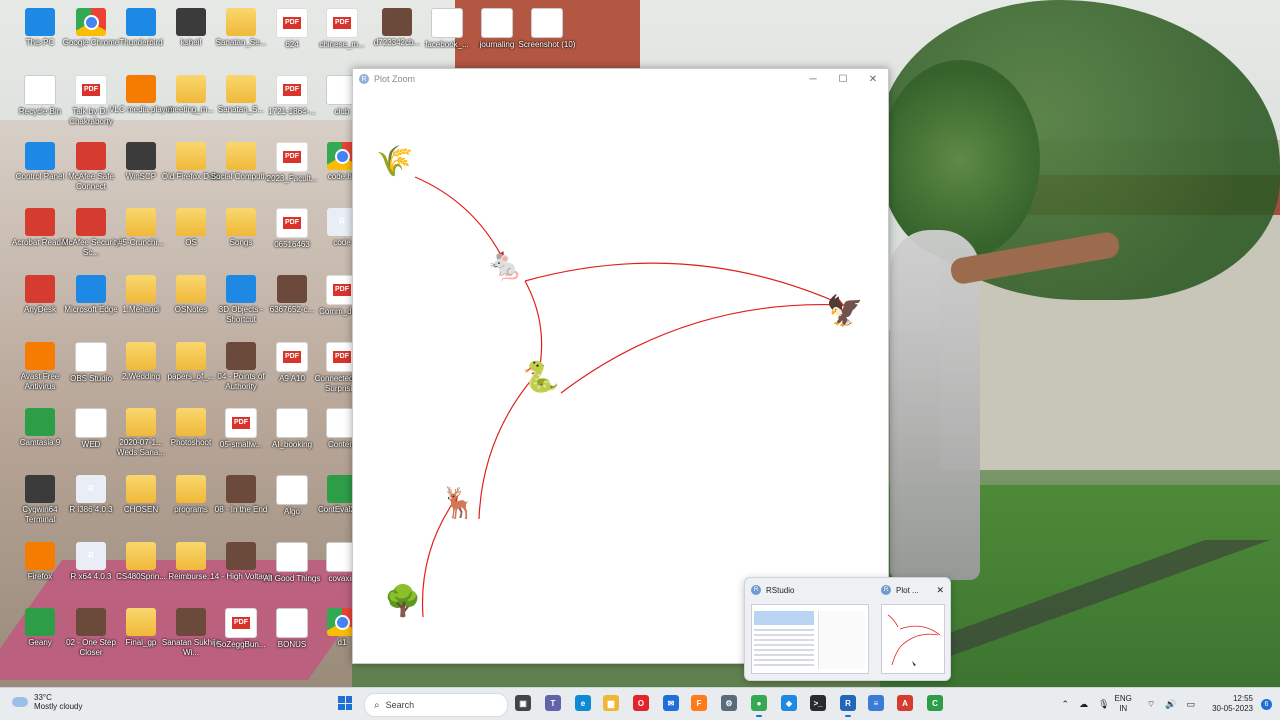  Describe the element at coordinates (436, 705) in the screenshot. I see `search-box: ⌕ Search` at that location.